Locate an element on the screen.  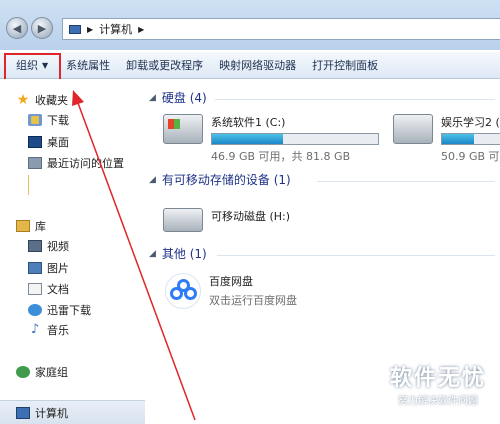
organize-button: 组织 ▼ is located at coordinates (32, 65).